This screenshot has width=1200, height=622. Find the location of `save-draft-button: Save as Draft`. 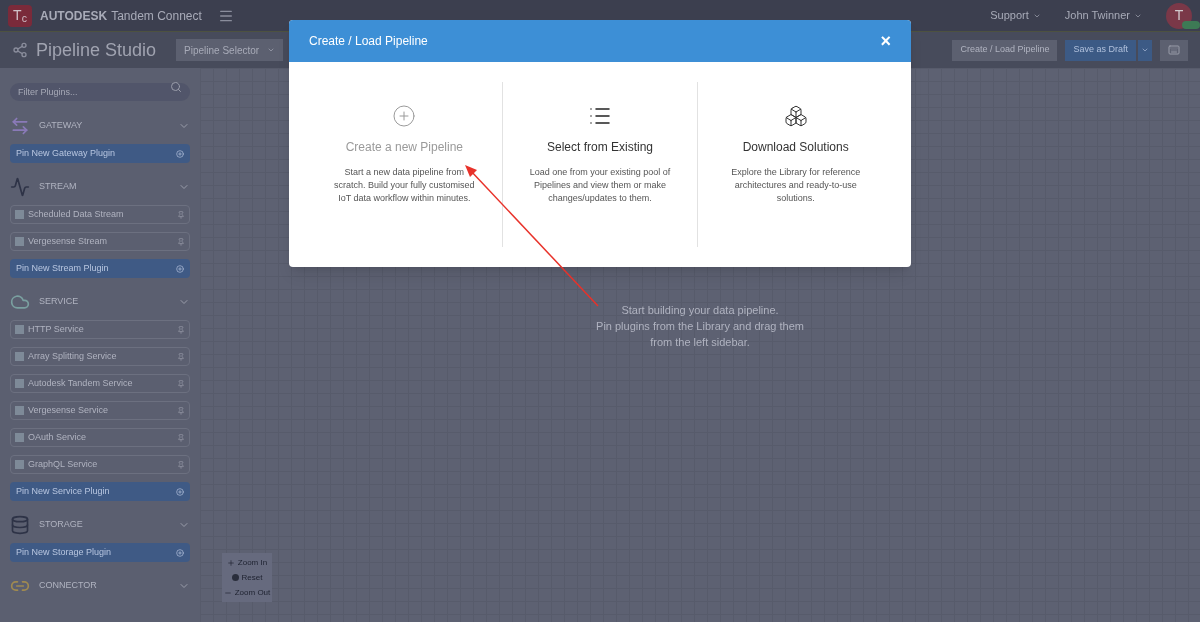

save-draft-button: Save as Draft is located at coordinates (1100, 50).